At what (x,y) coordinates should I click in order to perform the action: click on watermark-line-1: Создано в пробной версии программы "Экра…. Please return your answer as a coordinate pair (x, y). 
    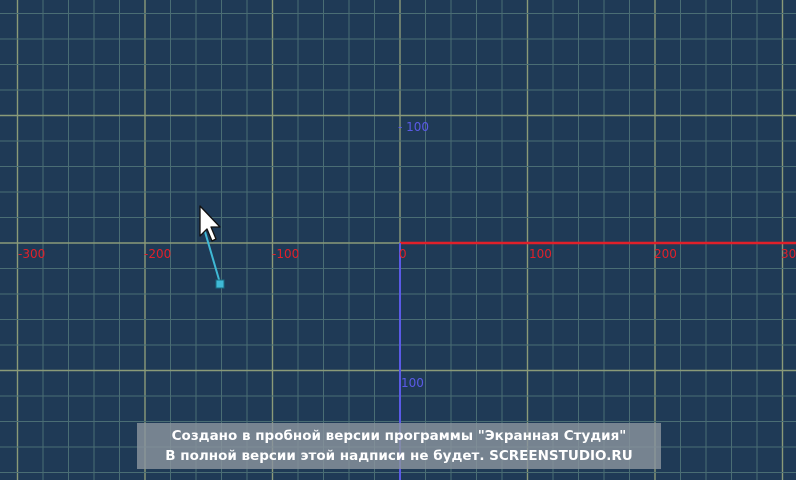
    Looking at the image, I should click on (399, 436).